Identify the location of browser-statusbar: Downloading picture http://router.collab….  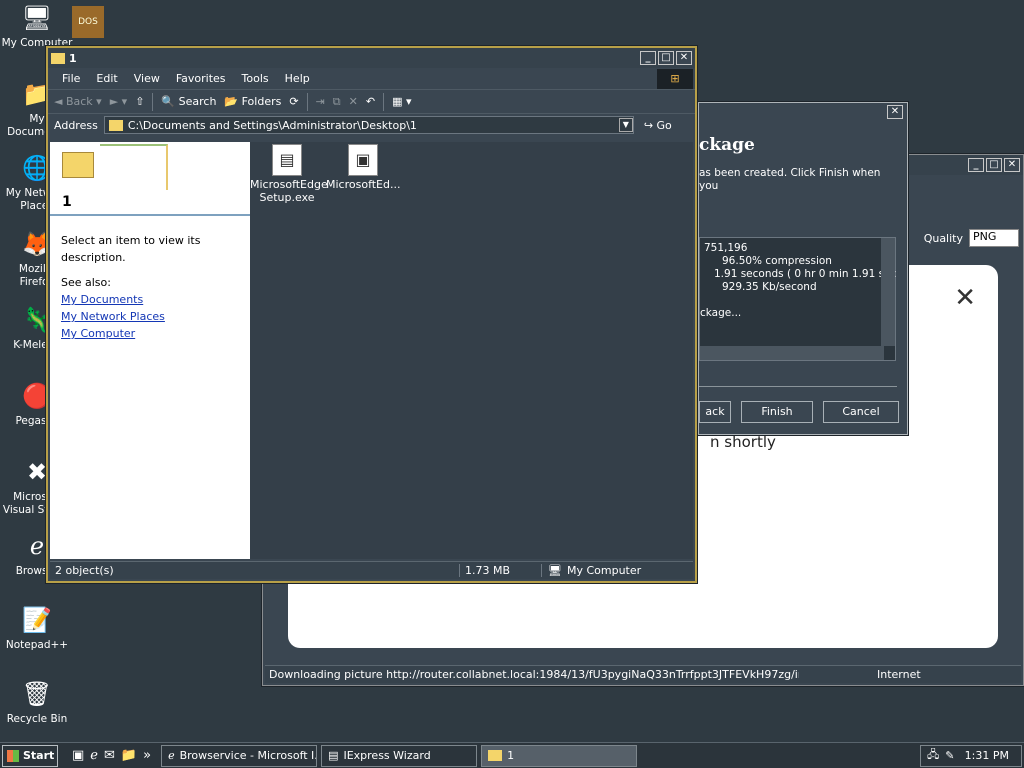
(643, 674).